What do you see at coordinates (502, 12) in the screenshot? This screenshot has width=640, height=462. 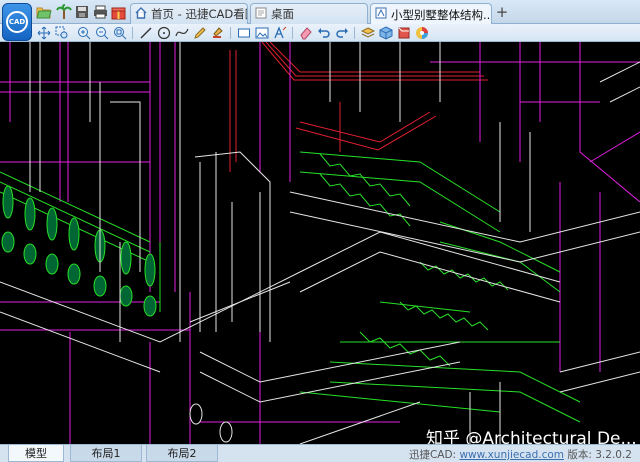 I see `new-tab-button: +` at bounding box center [502, 12].